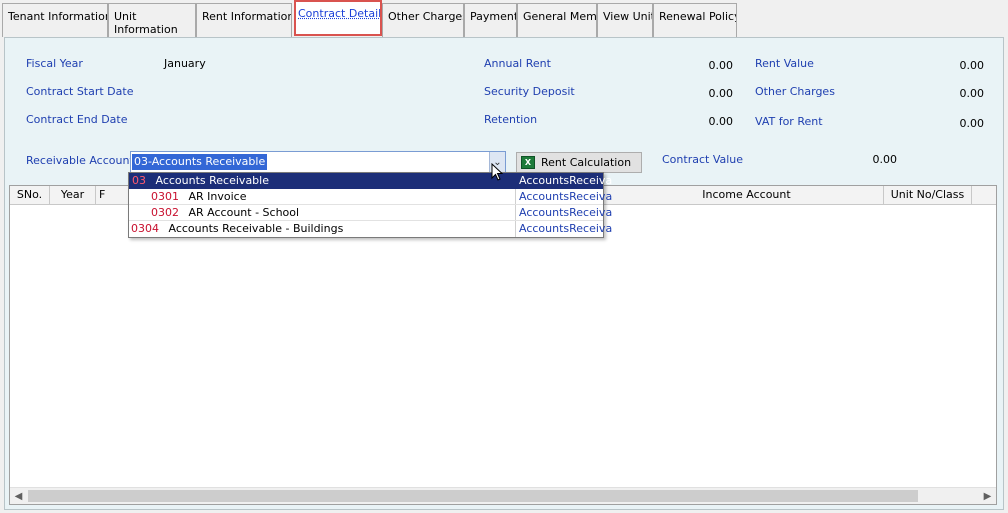 The height and width of the screenshot is (513, 1008). I want to click on other-charges-value: 0.00, so click(945, 93).